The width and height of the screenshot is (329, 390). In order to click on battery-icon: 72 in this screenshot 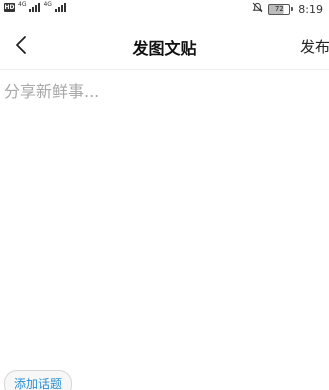, I will do `click(281, 9)`.